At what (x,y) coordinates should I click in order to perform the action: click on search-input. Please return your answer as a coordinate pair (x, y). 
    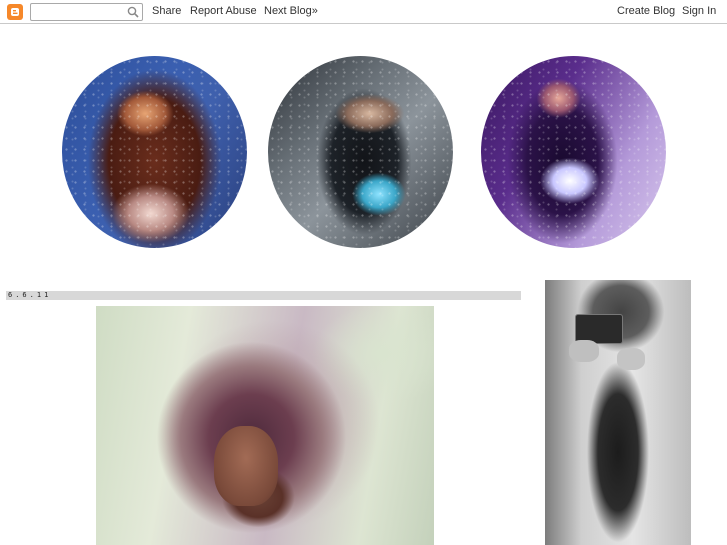
    Looking at the image, I should click on (86, 12).